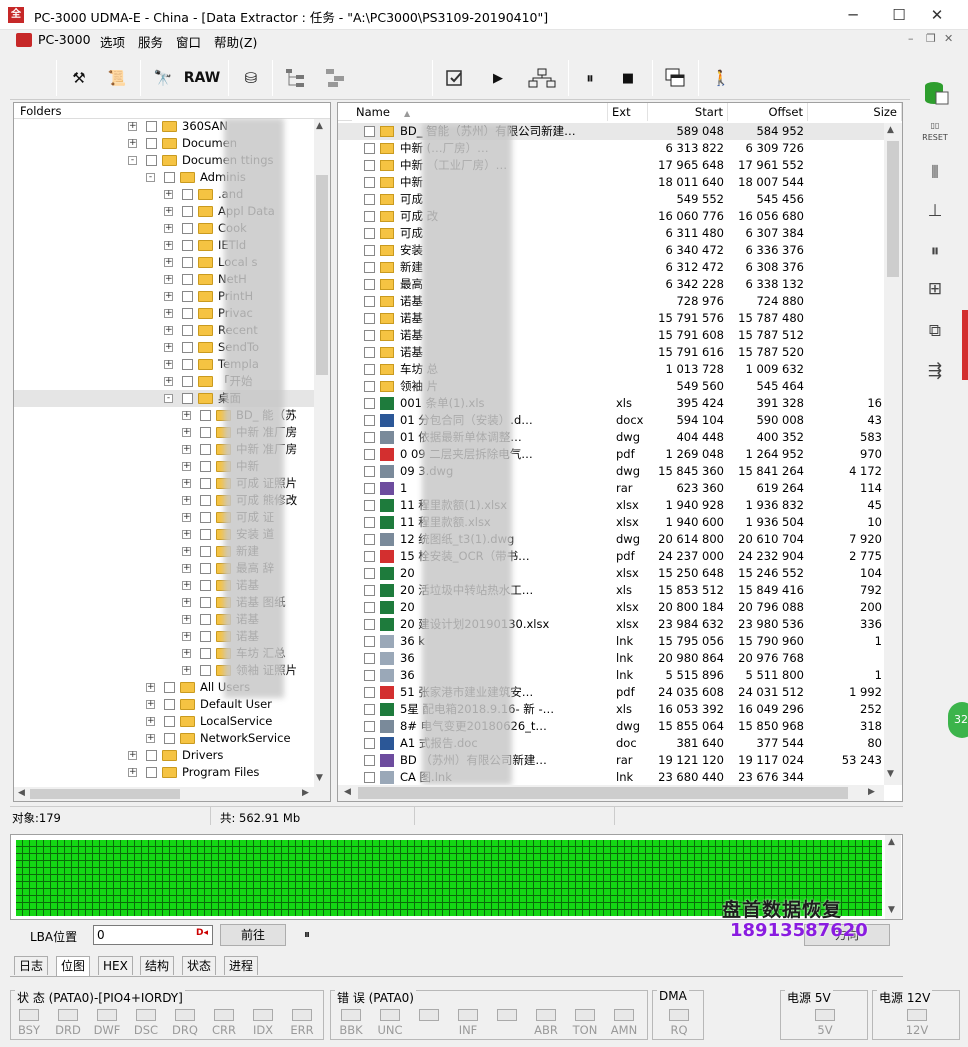 This screenshot has height=1047, width=968. Describe the element at coordinates (871, 792) in the screenshot. I see `scroll-right-arrow-icon: ▶` at that location.